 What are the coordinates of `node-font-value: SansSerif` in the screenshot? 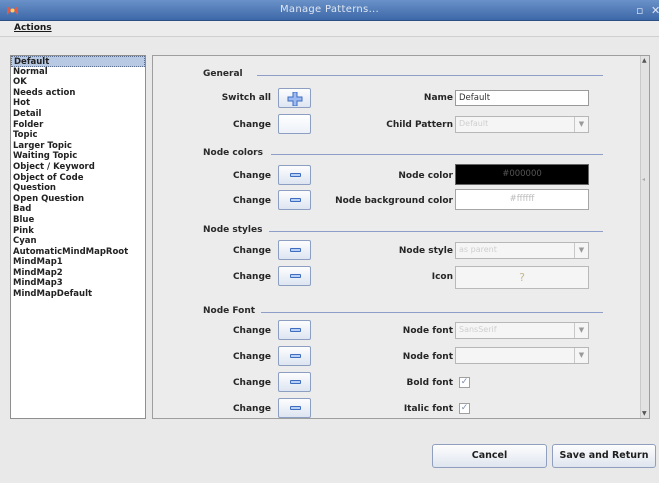 It's located at (478, 329).